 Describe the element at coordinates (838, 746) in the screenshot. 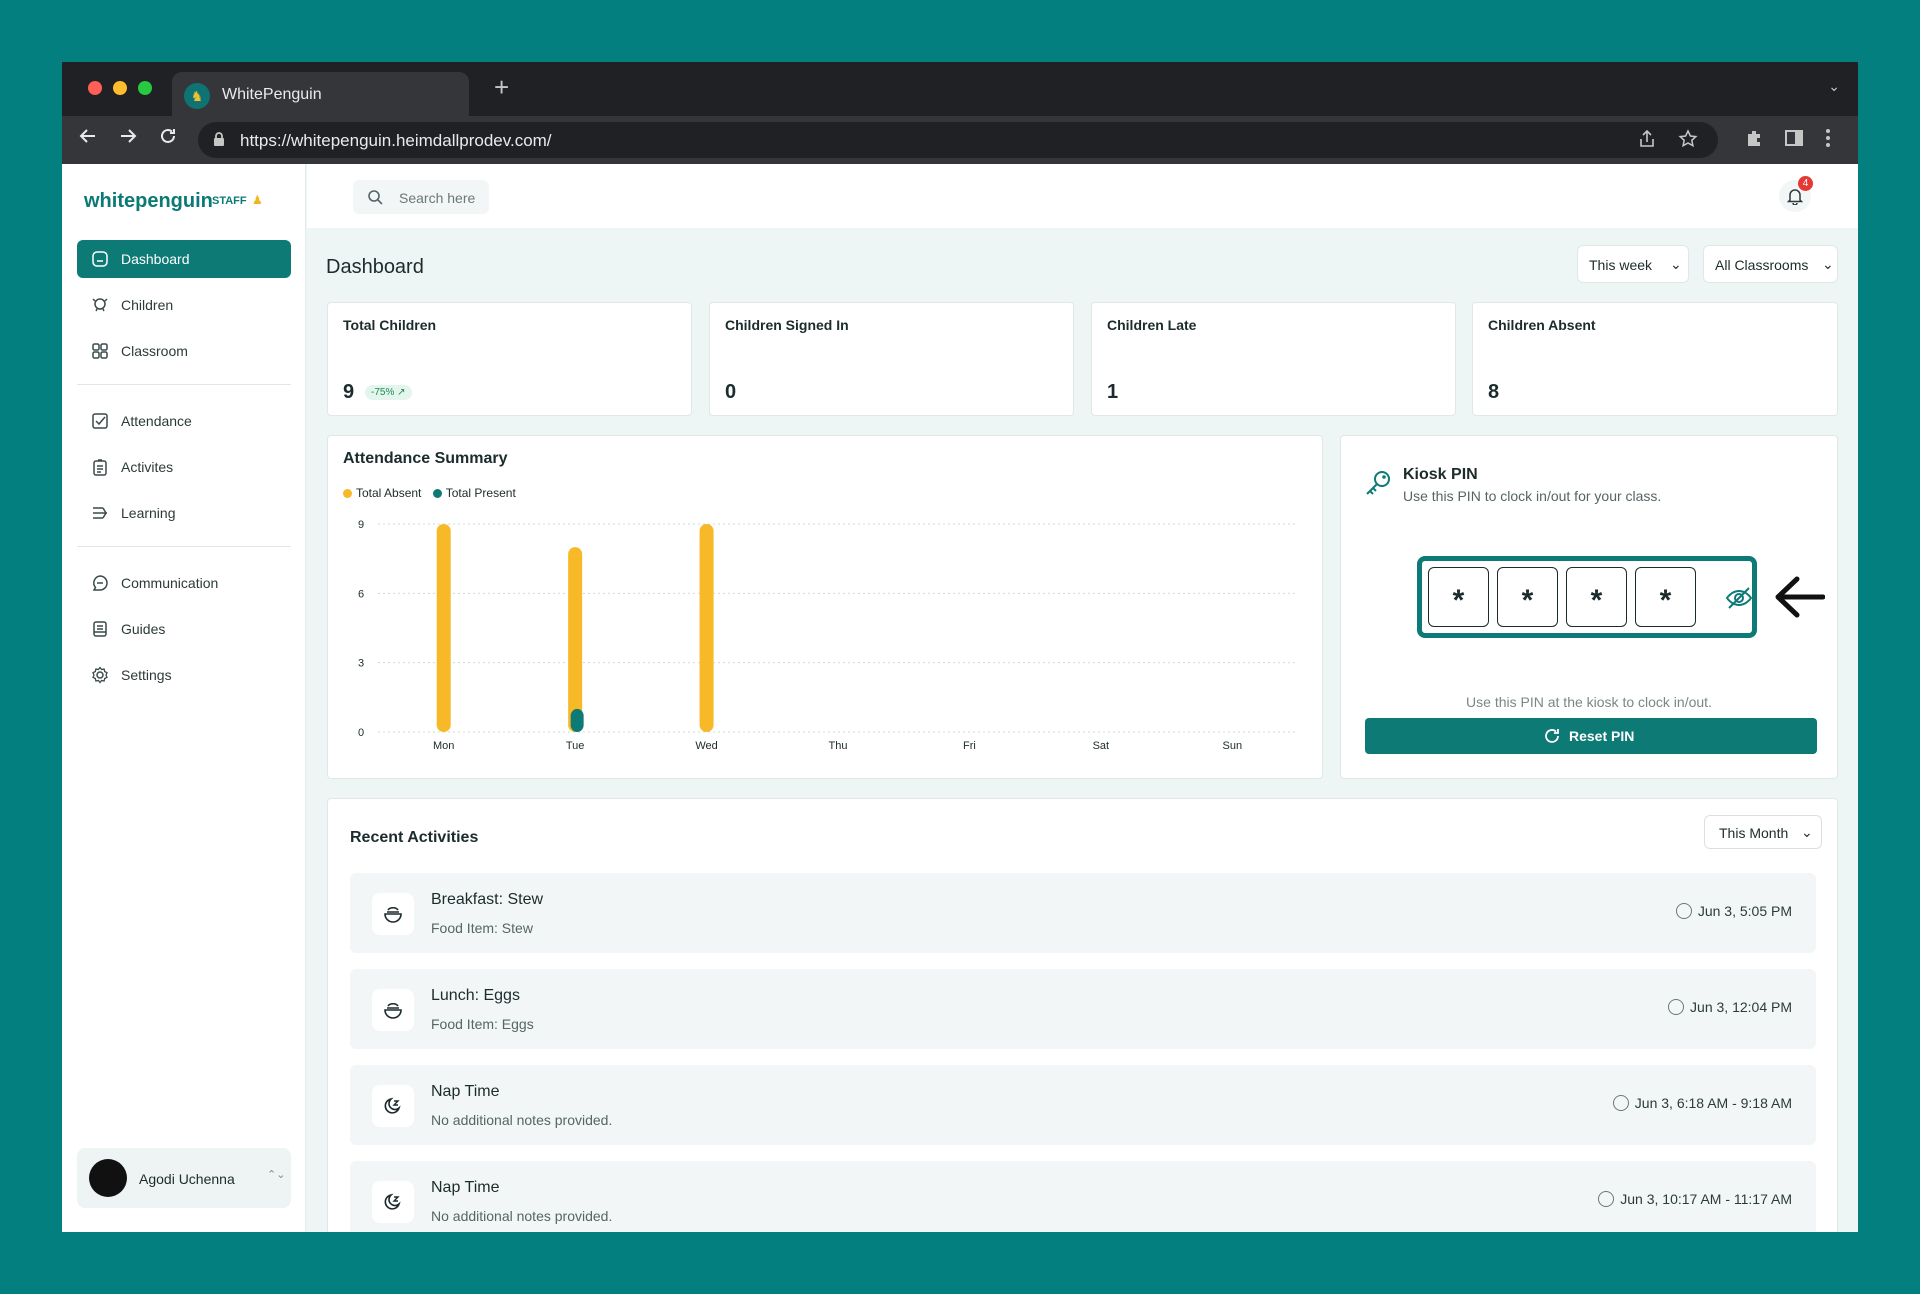

I see `x-tick-label: Thu` at that location.